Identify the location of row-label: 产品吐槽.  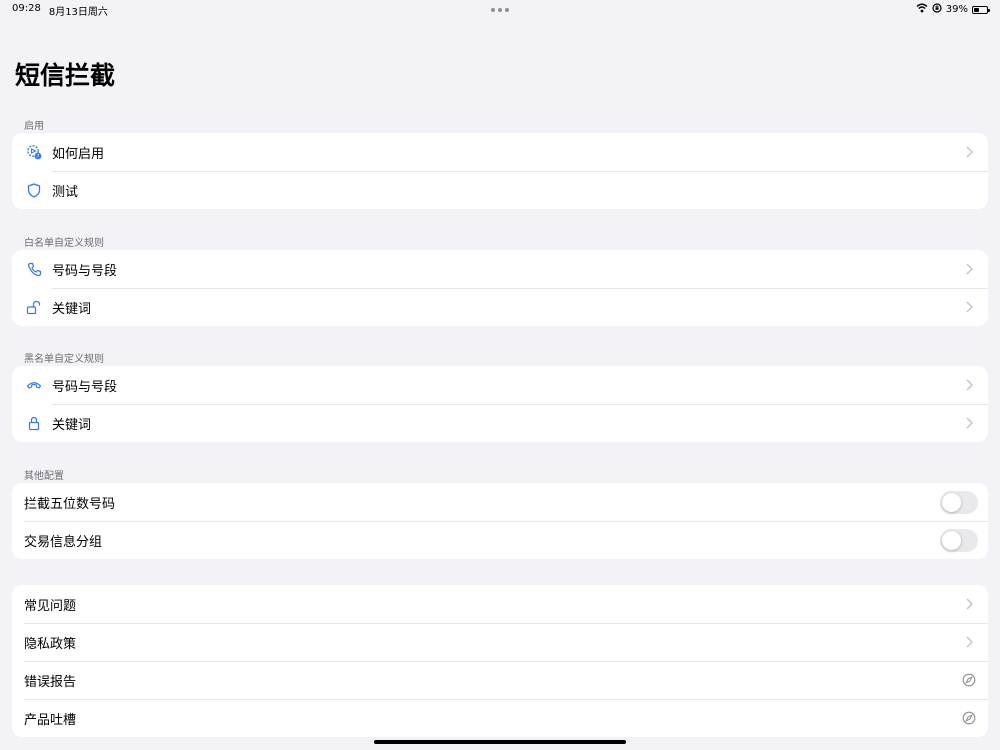
(50, 720).